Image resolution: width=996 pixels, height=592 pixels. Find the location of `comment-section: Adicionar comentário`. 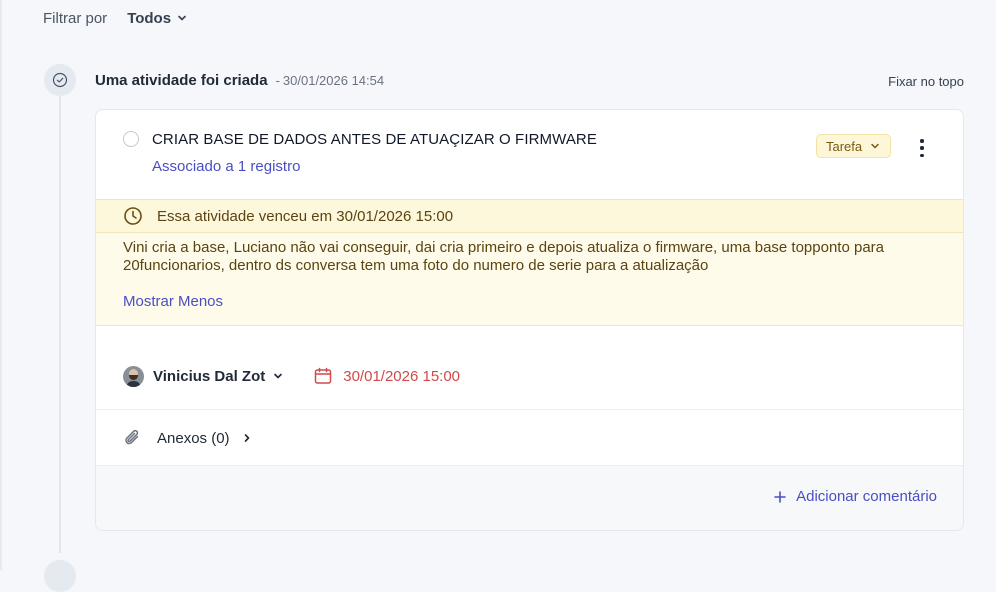

comment-section: Adicionar comentário is located at coordinates (529, 498).